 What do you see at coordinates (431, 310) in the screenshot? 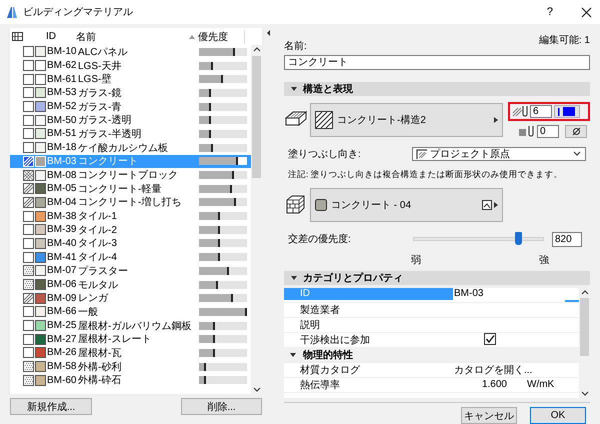
I see `property-row: 製造業者` at bounding box center [431, 310].